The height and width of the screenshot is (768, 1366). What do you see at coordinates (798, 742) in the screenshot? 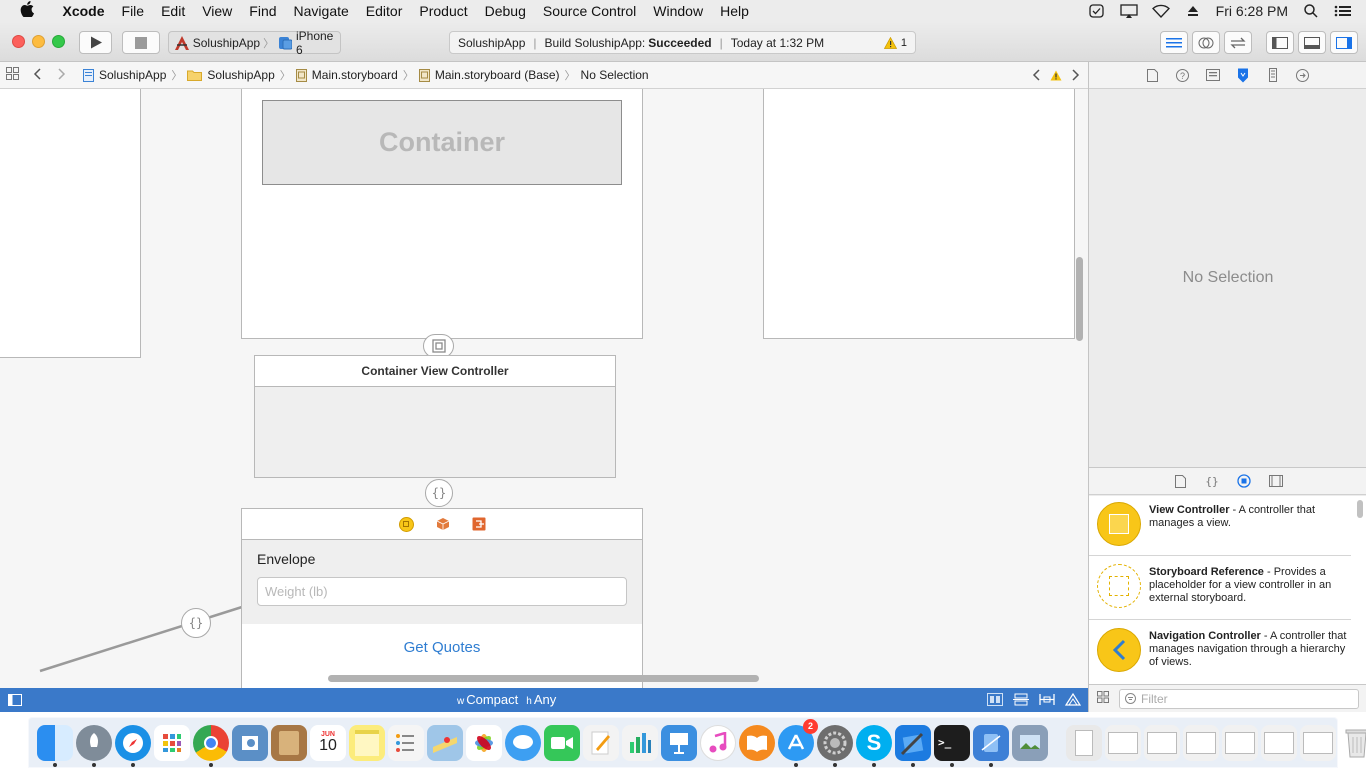
I see `app-store-icon: 2` at bounding box center [798, 742].